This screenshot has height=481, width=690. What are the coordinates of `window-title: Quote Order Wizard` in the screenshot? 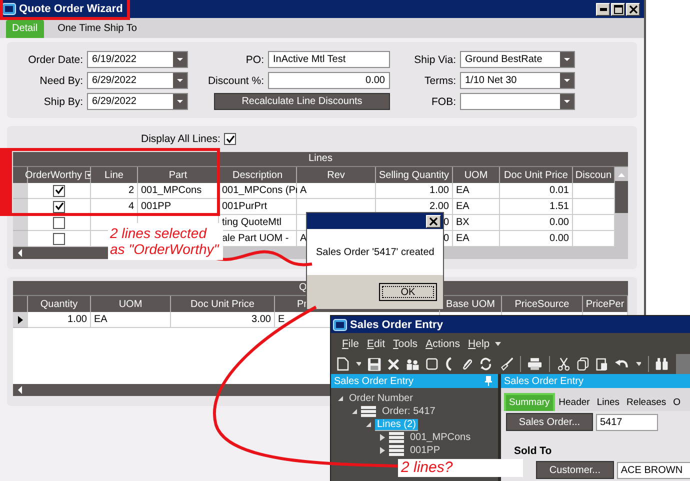 It's located at (71, 9).